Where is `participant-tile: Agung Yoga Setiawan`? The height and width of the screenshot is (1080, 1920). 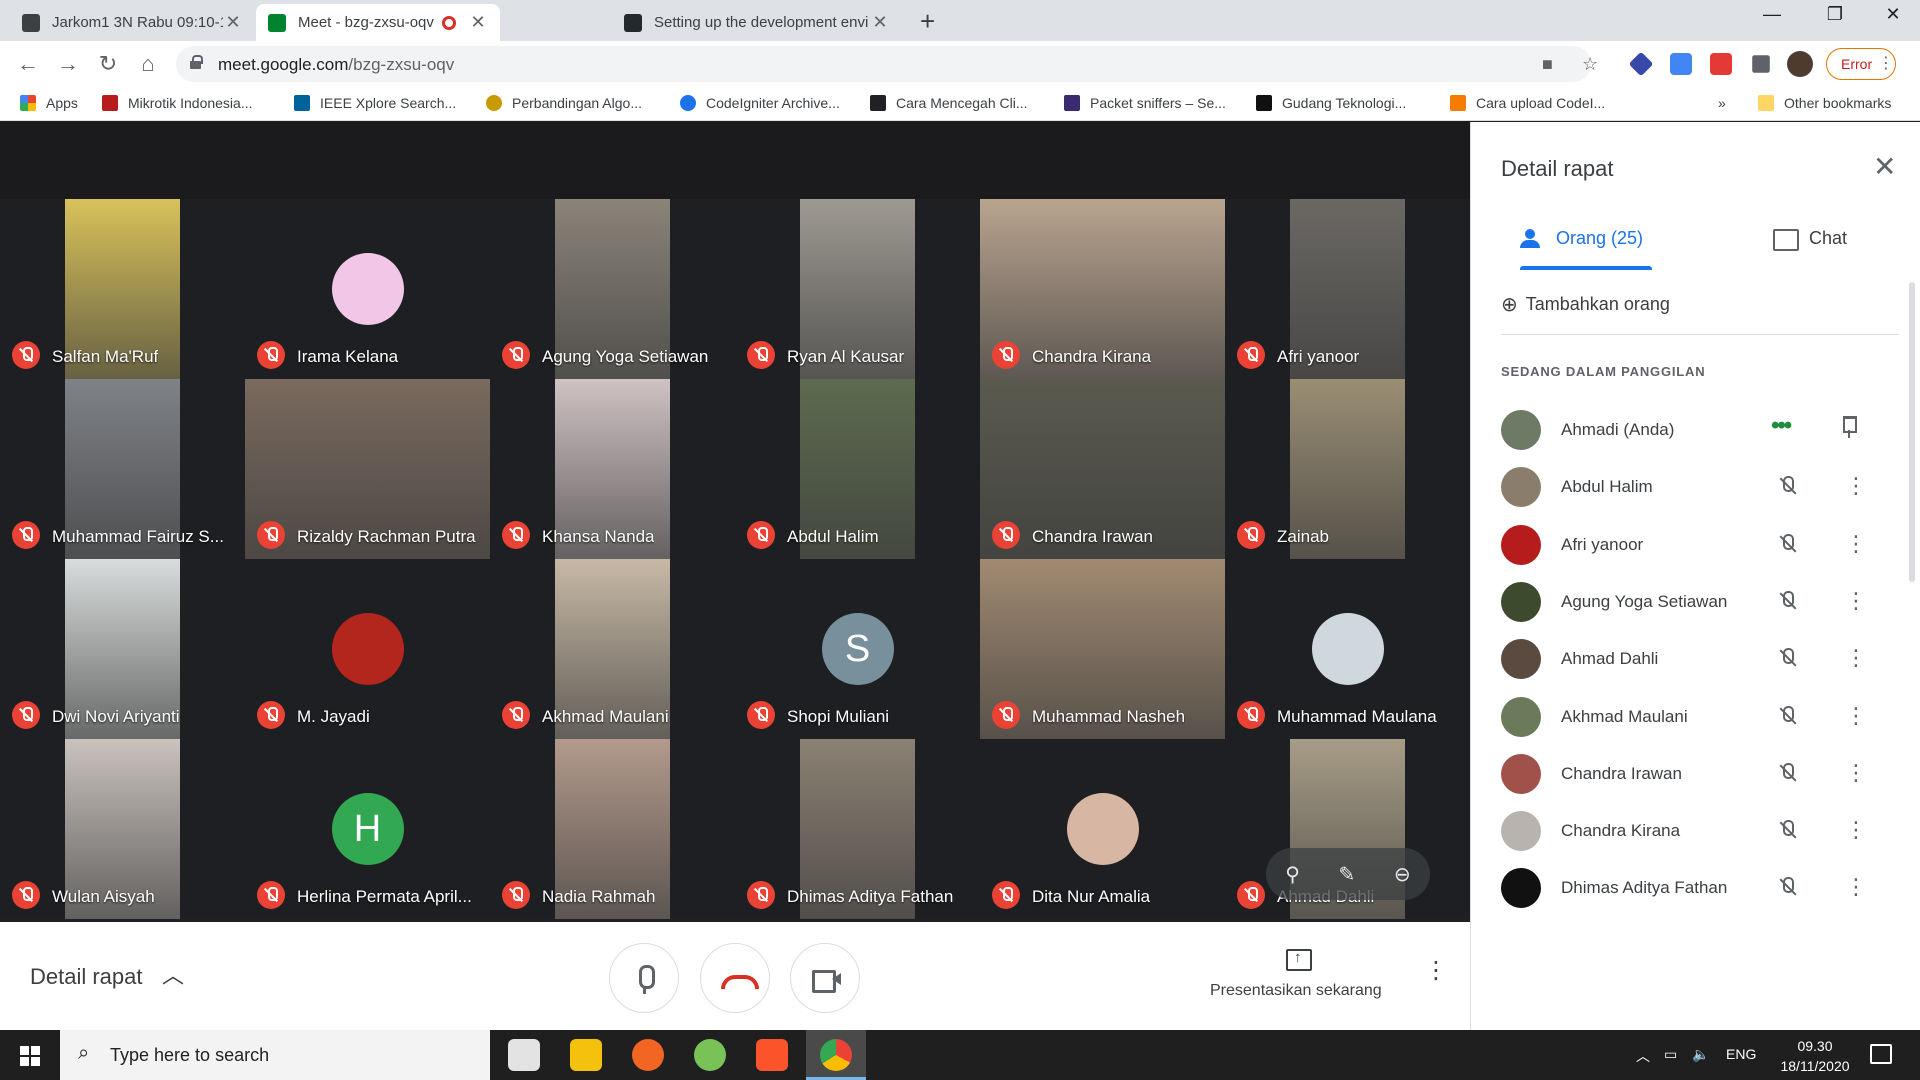 participant-tile: Agung Yoga Setiawan is located at coordinates (612, 289).